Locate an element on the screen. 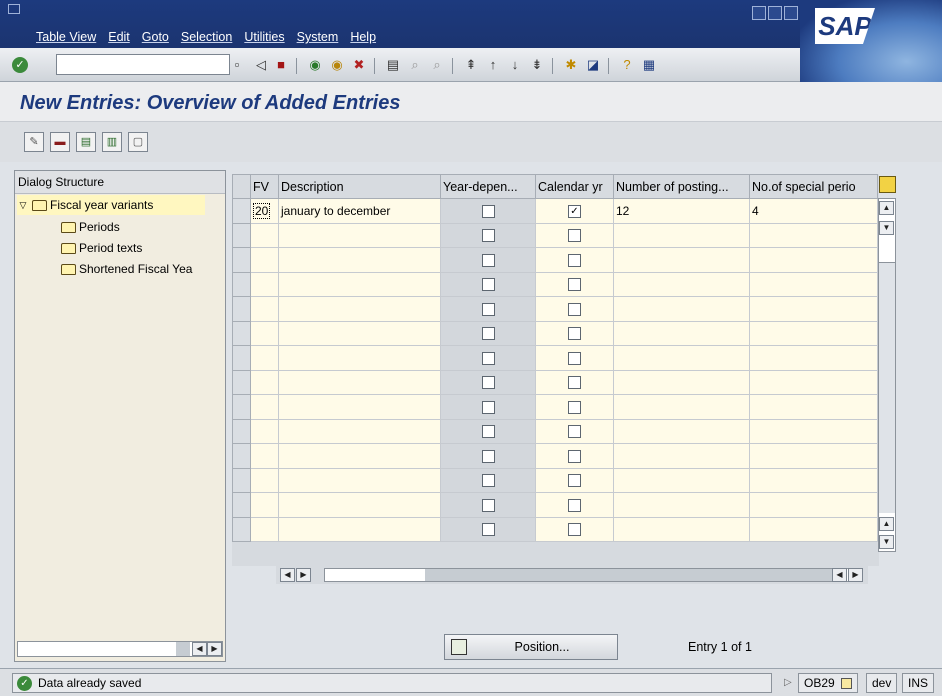 This screenshot has height=696, width=942. change-display-icon: ✎ is located at coordinates (34, 142).